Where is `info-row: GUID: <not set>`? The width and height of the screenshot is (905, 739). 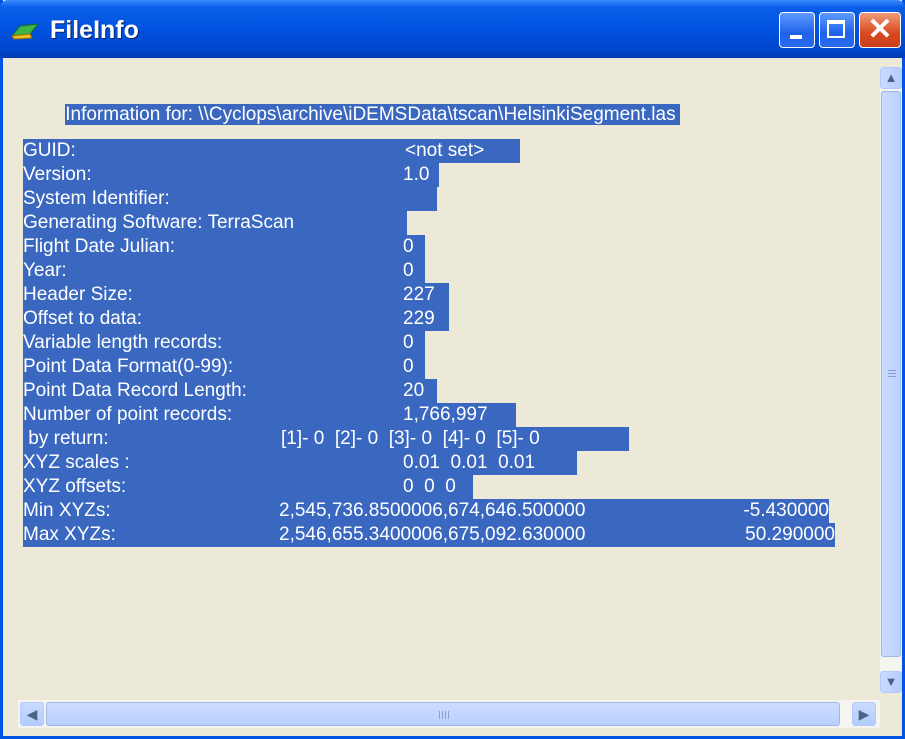
info-row: GUID: <not set> is located at coordinates (271, 151).